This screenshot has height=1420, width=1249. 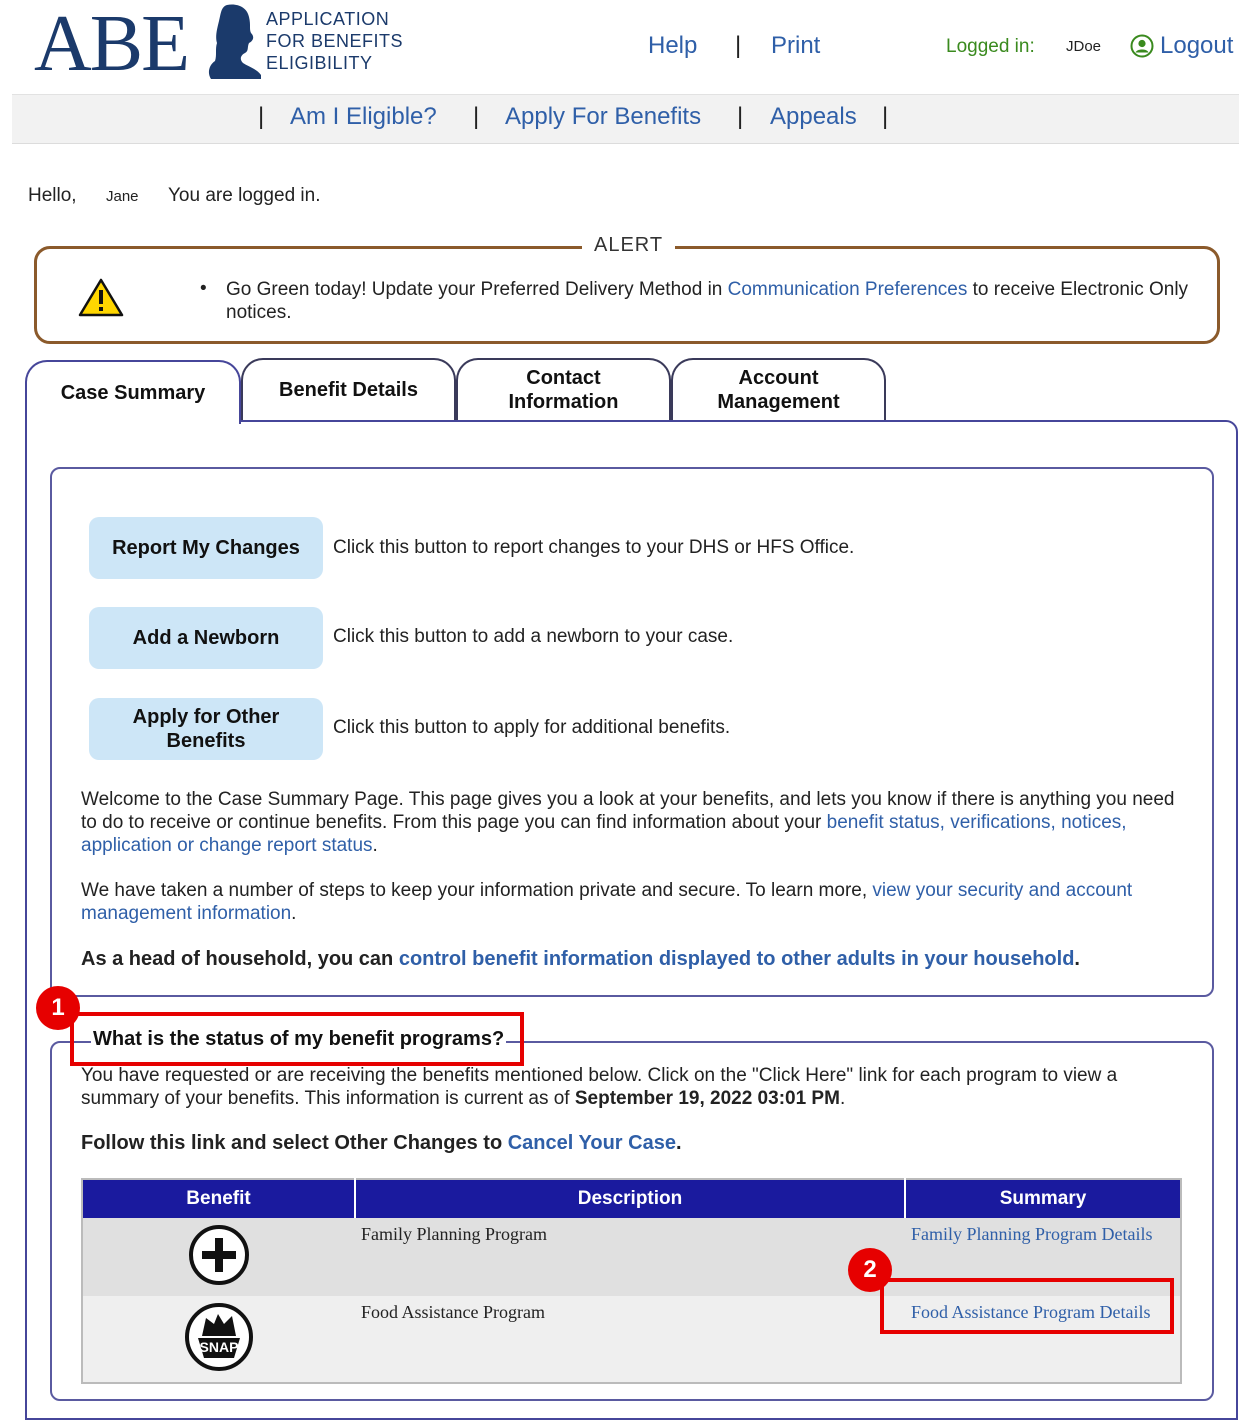 What do you see at coordinates (244, 195) in the screenshot?
I see `greeting-status: You are logged in.` at bounding box center [244, 195].